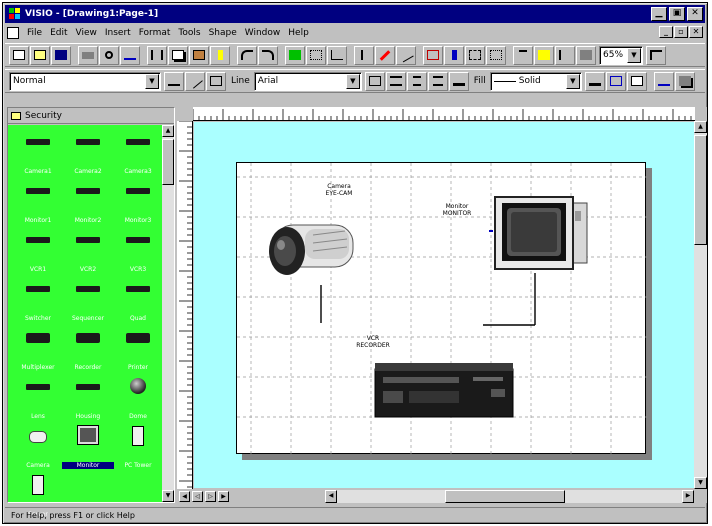 Image resolution: width=712 pixels, height=526 pixels. I want to click on open-button, so click(40, 55).